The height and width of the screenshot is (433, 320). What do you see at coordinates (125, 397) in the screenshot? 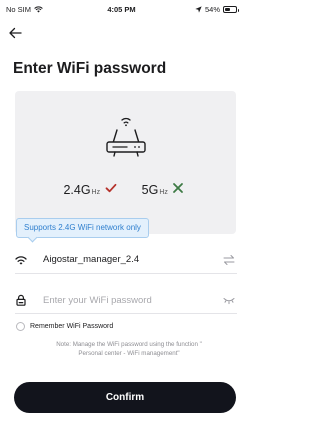
I see `confirm-button: Confirm` at bounding box center [125, 397].